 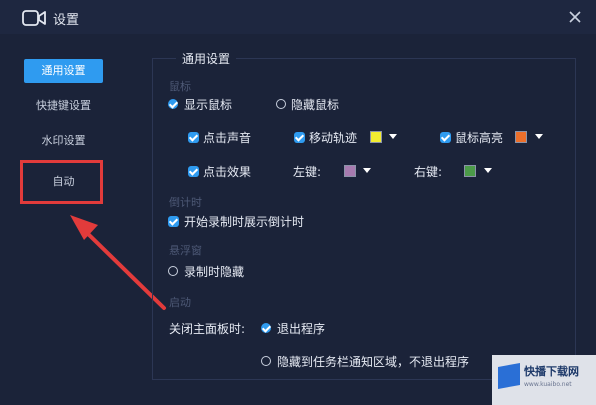 I want to click on video-camera-icon, so click(x=34, y=18).